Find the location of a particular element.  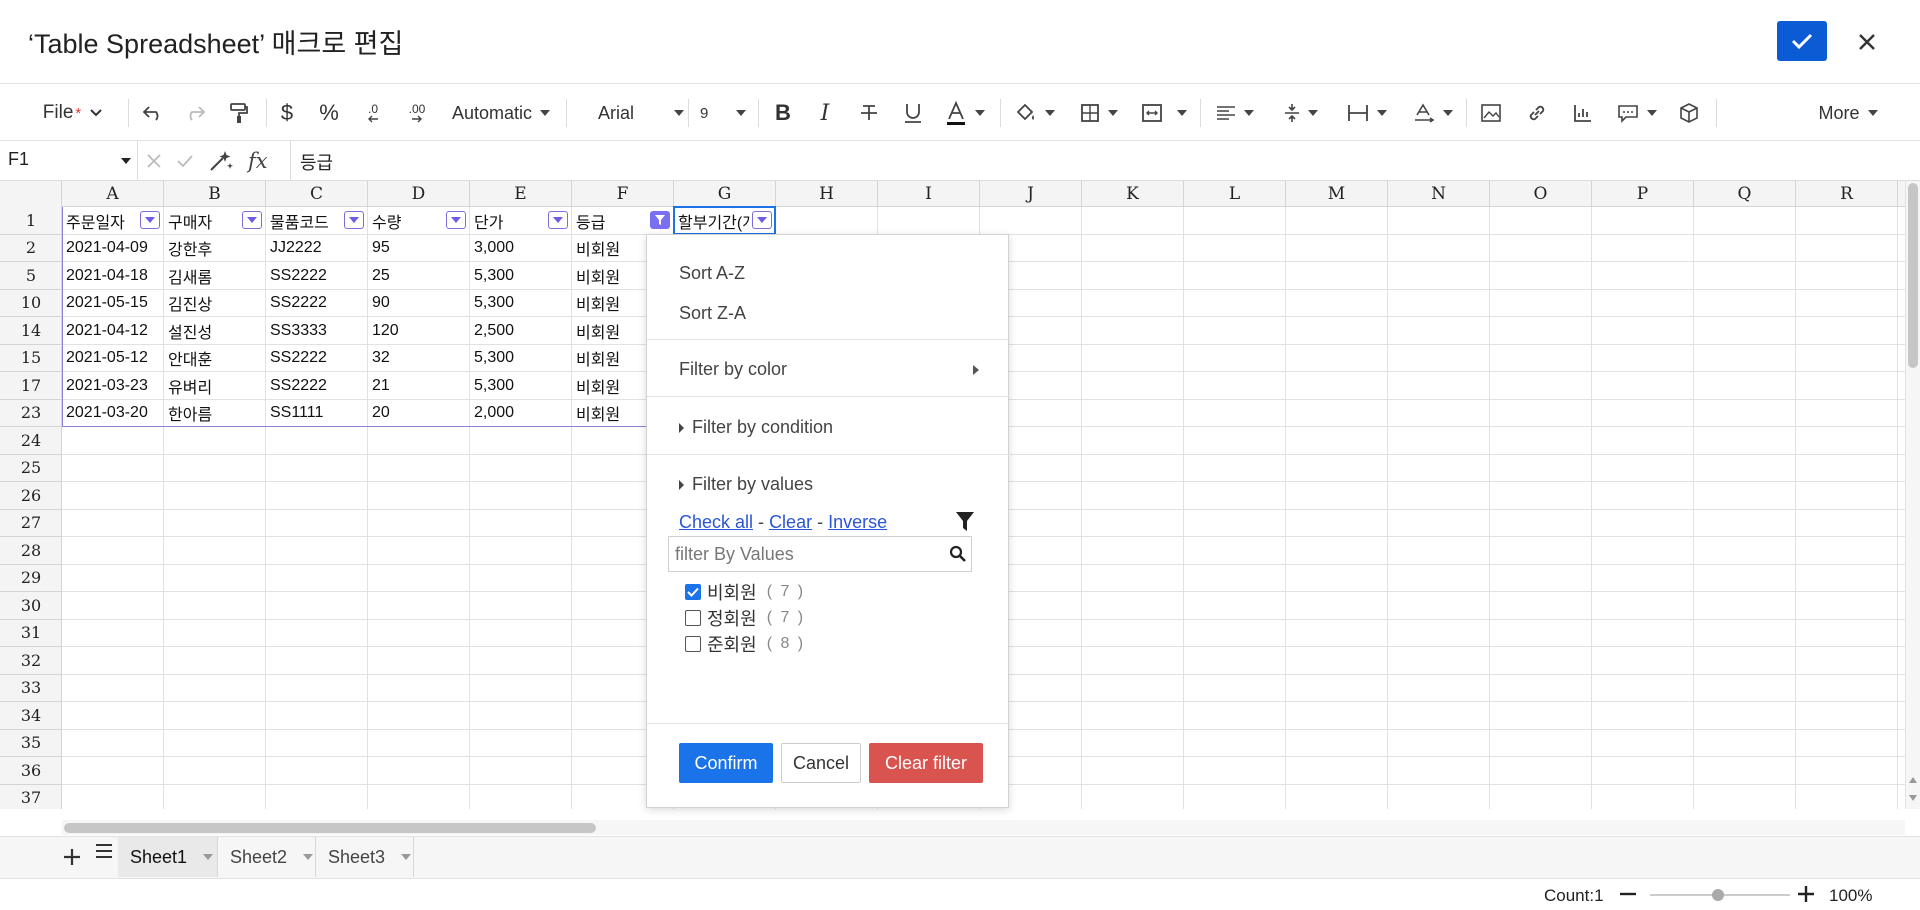

formula-input: 등급 is located at coordinates (316, 162).